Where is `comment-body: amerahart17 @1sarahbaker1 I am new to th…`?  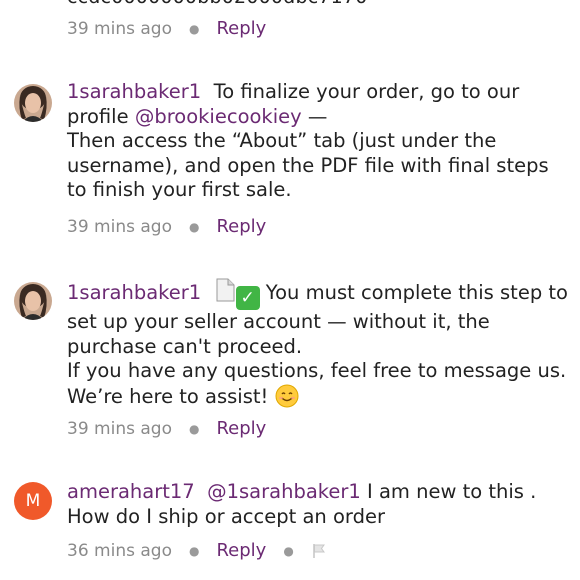
comment-body: amerahart17 @1sarahbaker1 I am new to th… is located at coordinates (319, 504).